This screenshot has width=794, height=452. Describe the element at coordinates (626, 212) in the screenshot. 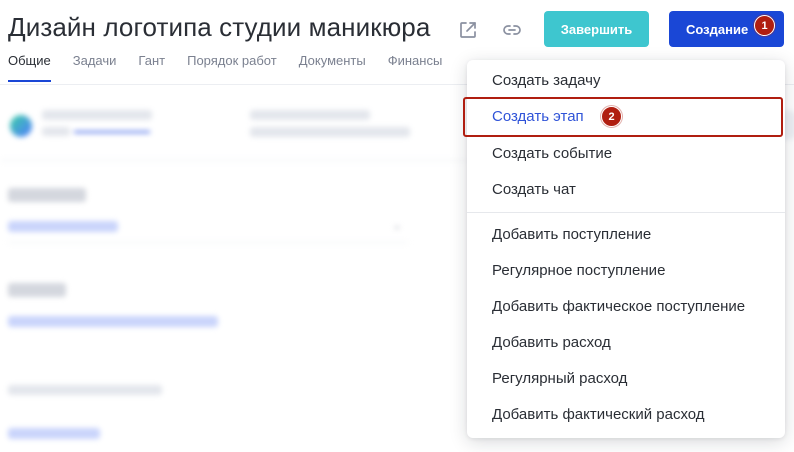

I see `menu-divider` at that location.